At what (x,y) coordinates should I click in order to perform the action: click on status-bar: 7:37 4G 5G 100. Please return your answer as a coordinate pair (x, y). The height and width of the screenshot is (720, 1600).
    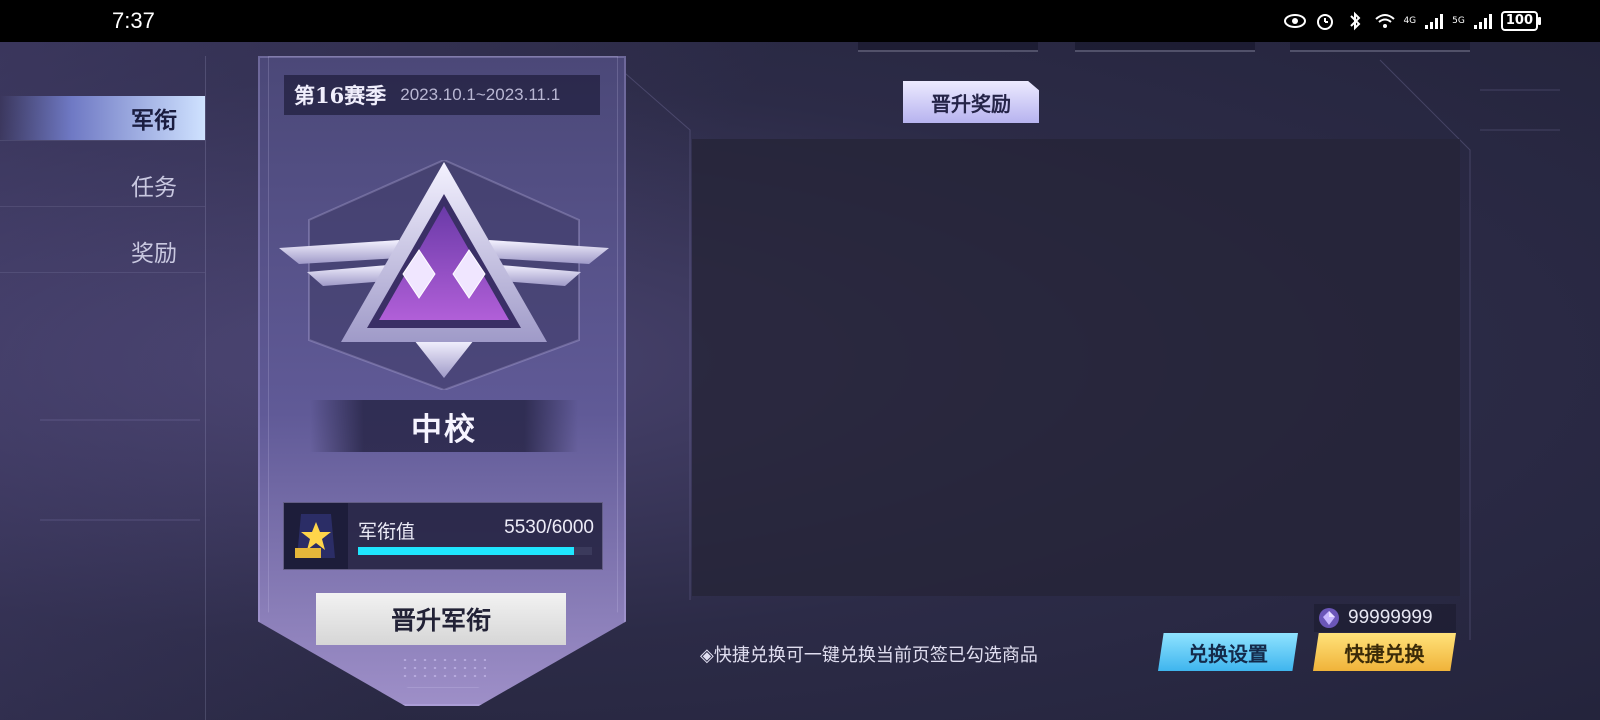
    Looking at the image, I should click on (800, 21).